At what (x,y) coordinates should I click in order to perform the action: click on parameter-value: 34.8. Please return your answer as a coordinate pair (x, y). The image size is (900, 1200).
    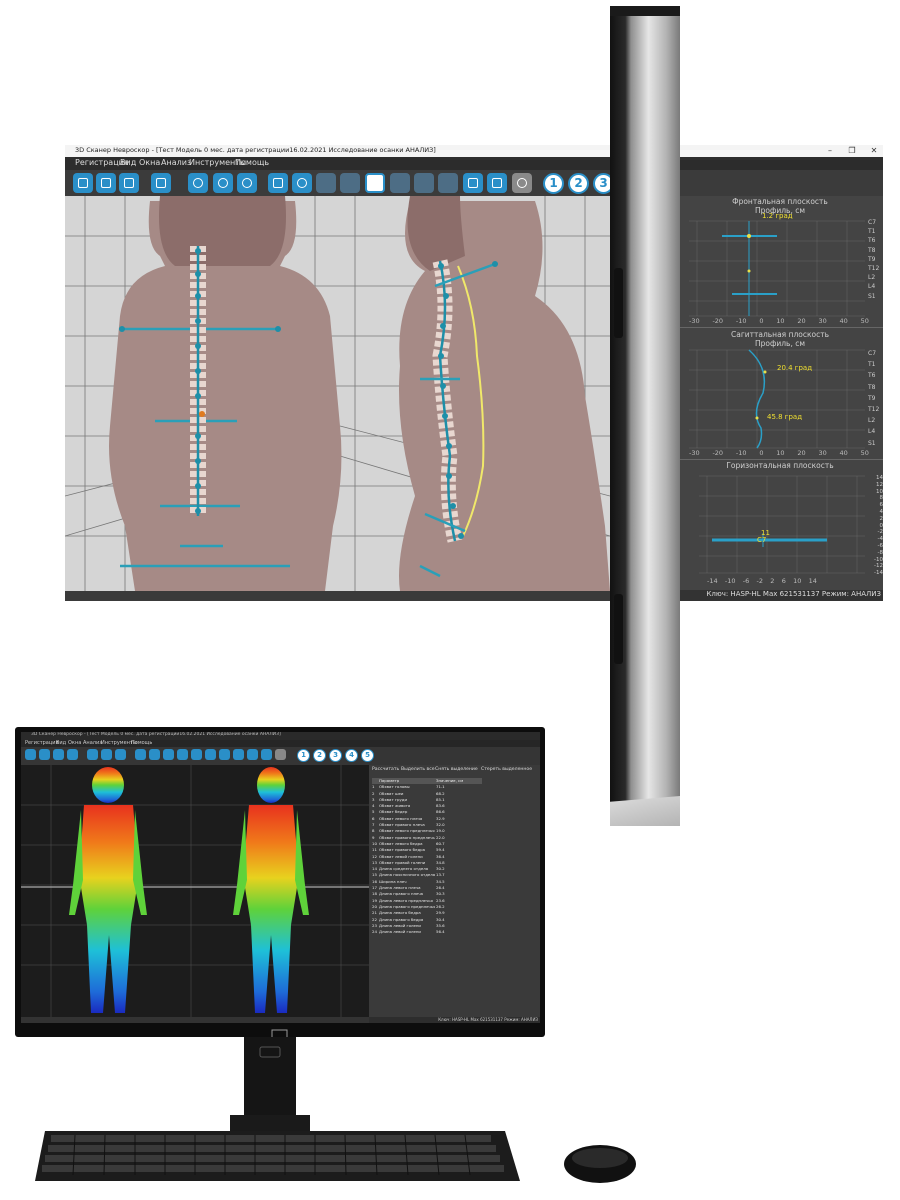
    Looking at the image, I should click on (440, 862).